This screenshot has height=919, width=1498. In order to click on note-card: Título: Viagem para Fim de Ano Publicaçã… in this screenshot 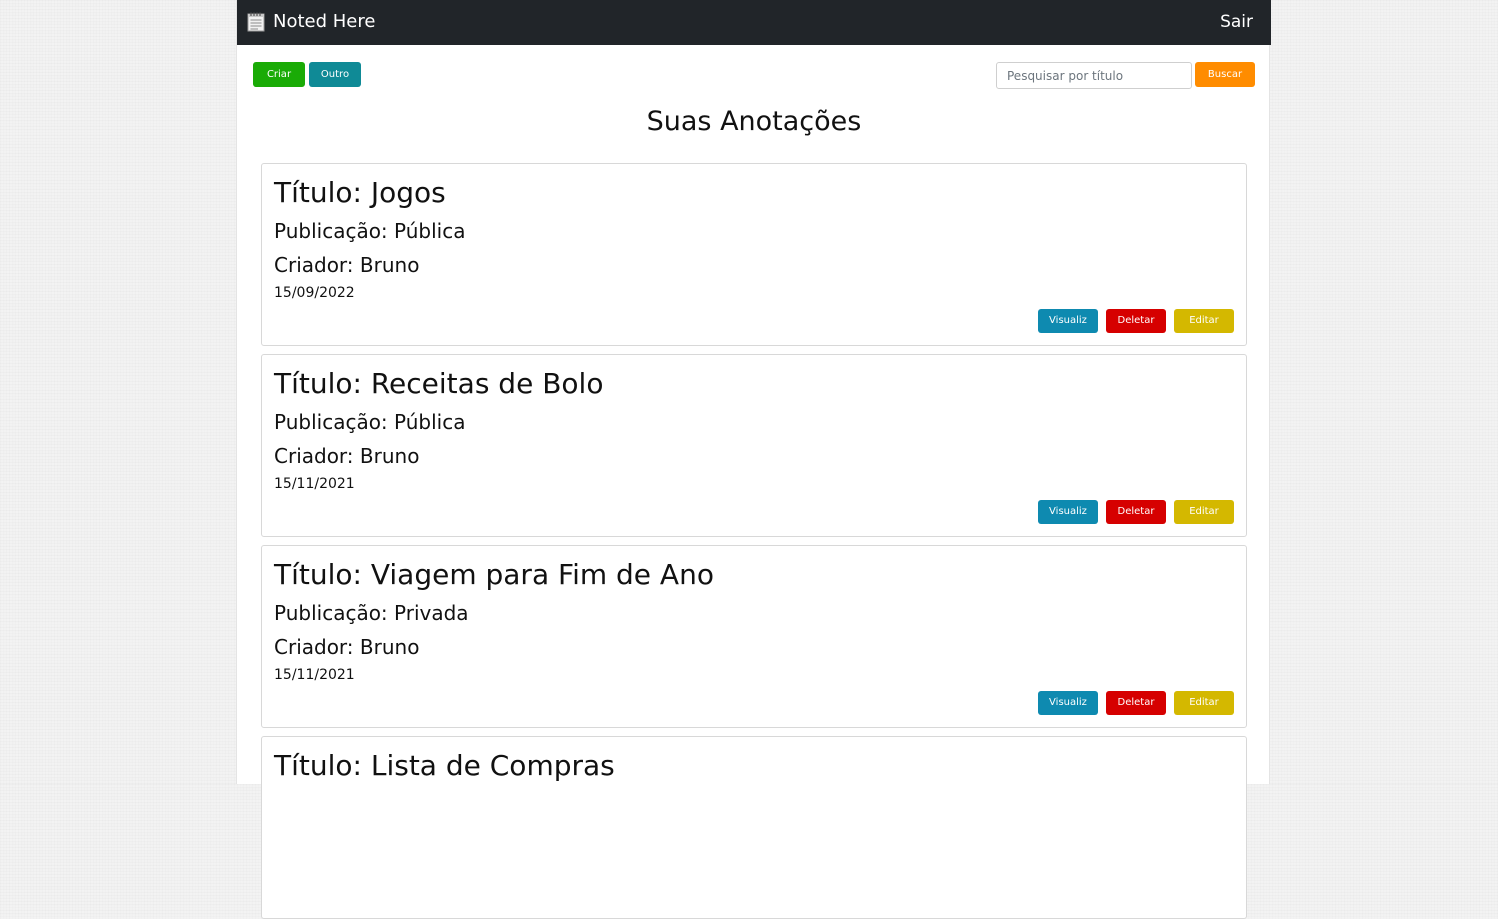, I will do `click(754, 636)`.